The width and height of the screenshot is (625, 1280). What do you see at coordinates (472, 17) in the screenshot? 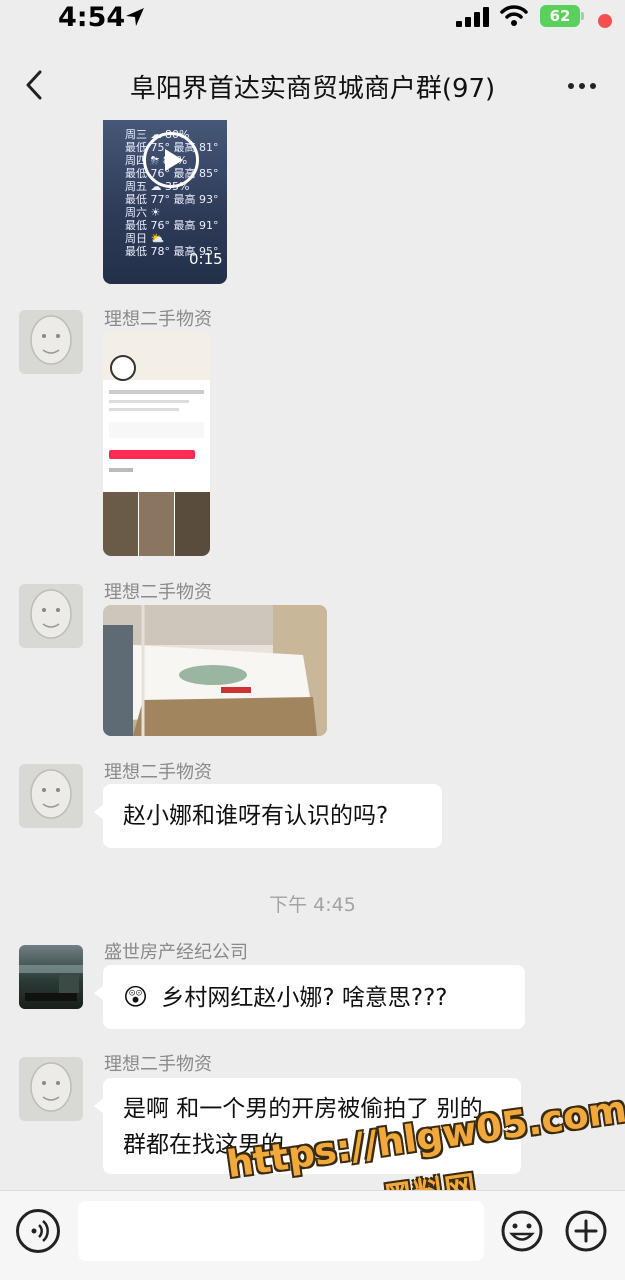
I see `cellular-signal-icon` at bounding box center [472, 17].